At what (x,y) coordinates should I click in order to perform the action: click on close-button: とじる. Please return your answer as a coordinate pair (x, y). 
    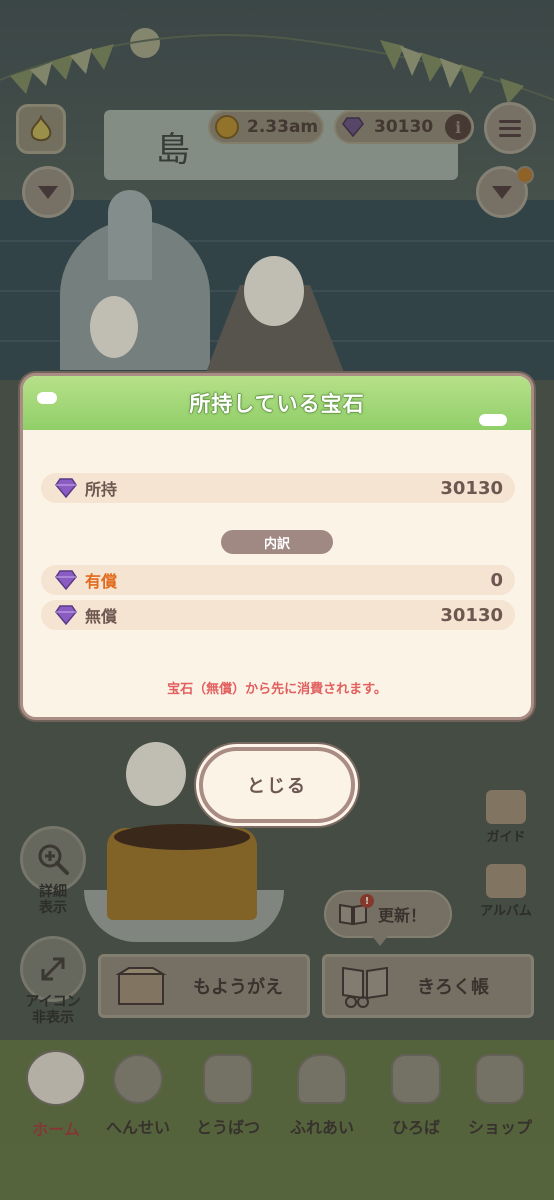
    Looking at the image, I should click on (277, 785).